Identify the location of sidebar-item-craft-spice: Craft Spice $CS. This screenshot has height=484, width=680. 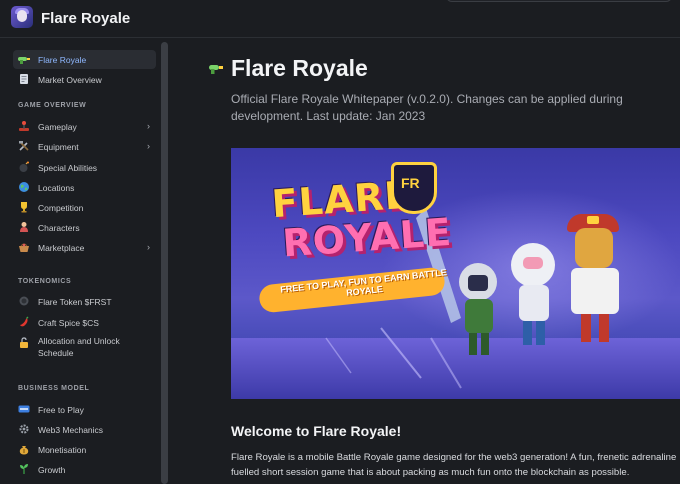
(84, 322).